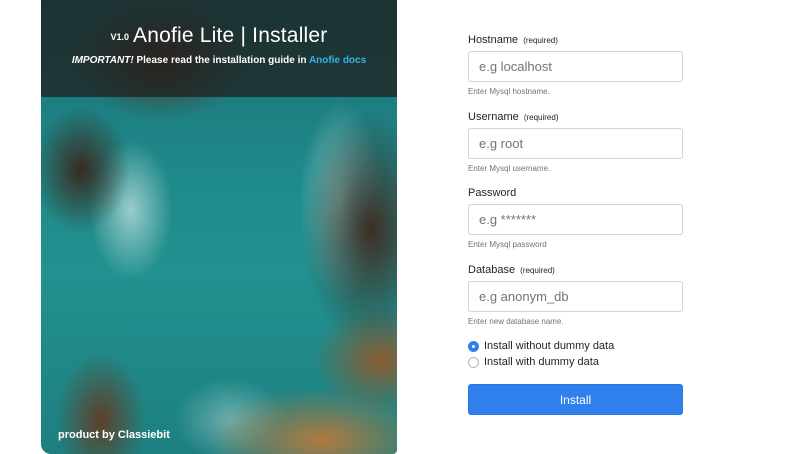  What do you see at coordinates (492, 193) in the screenshot?
I see `password-label-text: Password` at bounding box center [492, 193].